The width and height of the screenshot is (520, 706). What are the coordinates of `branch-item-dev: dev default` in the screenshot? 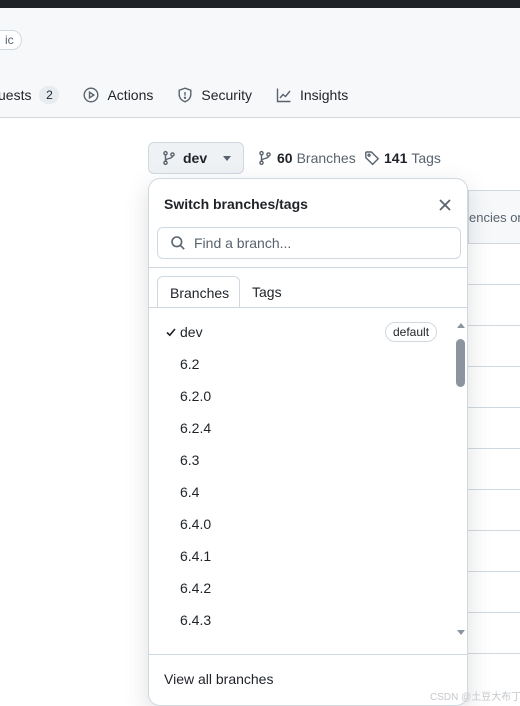 It's located at (301, 332).